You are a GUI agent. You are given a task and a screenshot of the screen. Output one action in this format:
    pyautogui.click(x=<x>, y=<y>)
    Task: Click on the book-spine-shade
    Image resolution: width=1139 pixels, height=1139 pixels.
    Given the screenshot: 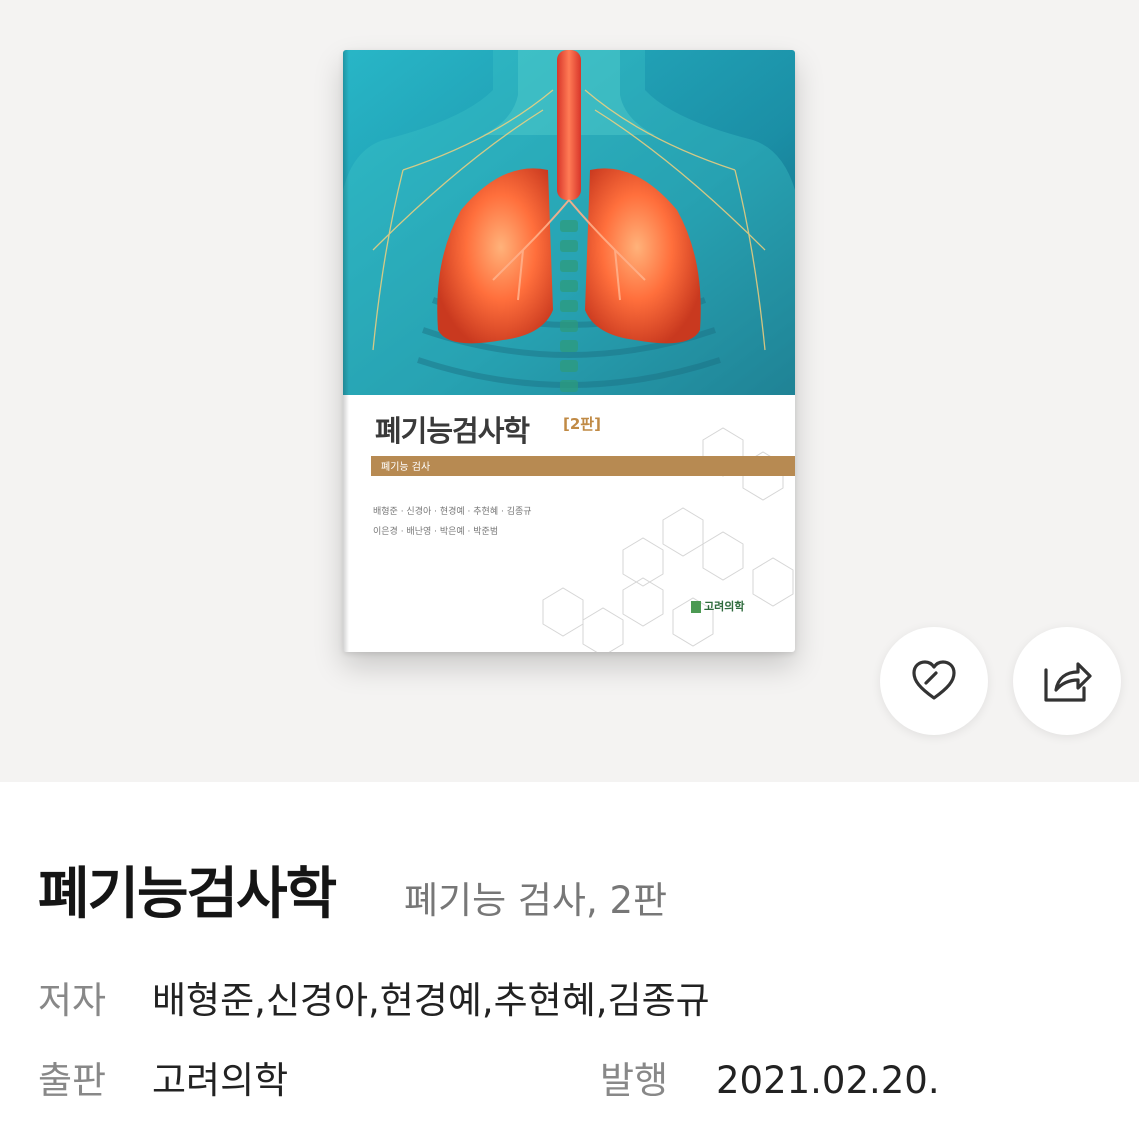 What is the action you would take?
    pyautogui.click(x=346, y=351)
    